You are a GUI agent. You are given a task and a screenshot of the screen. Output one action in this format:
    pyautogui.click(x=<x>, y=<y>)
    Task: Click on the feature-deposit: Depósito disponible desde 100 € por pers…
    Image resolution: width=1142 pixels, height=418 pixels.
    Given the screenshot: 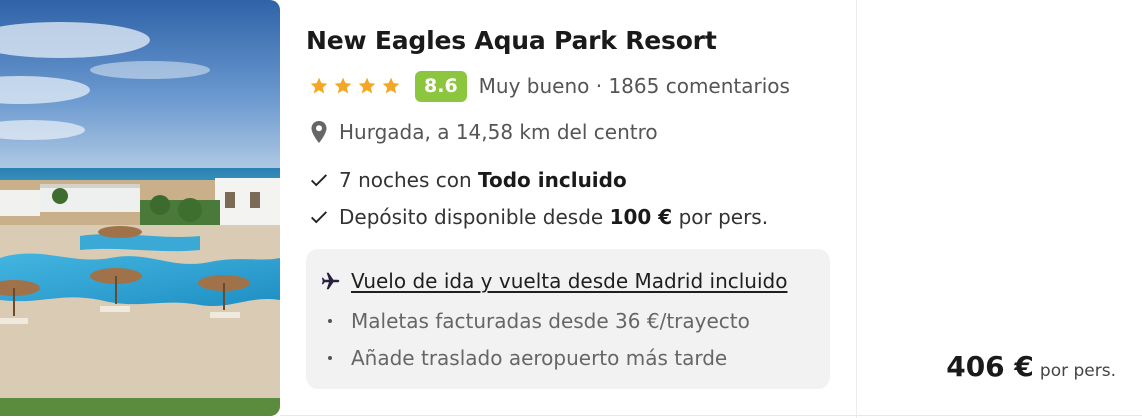 What is the action you would take?
    pyautogui.click(x=537, y=217)
    